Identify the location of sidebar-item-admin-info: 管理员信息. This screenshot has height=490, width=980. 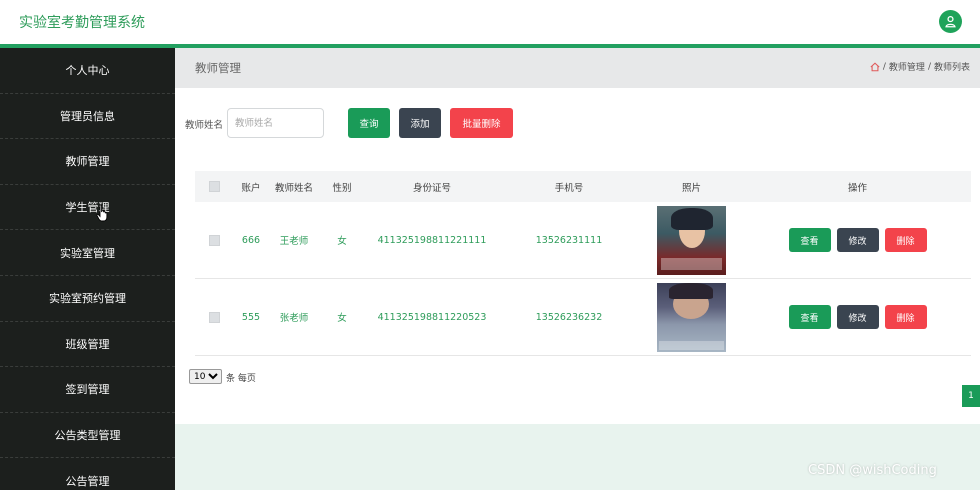
(87, 117).